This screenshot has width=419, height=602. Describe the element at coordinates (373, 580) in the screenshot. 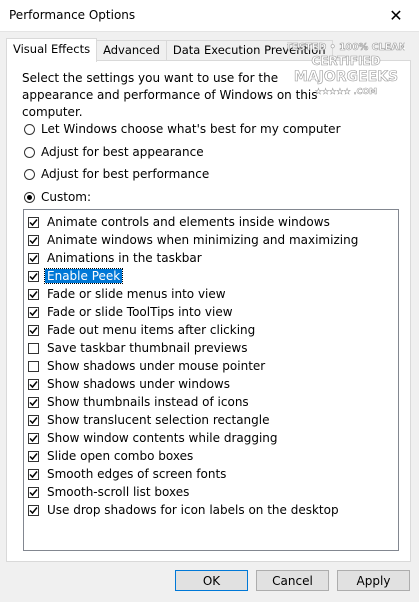

I see `apply-button: Apply` at that location.